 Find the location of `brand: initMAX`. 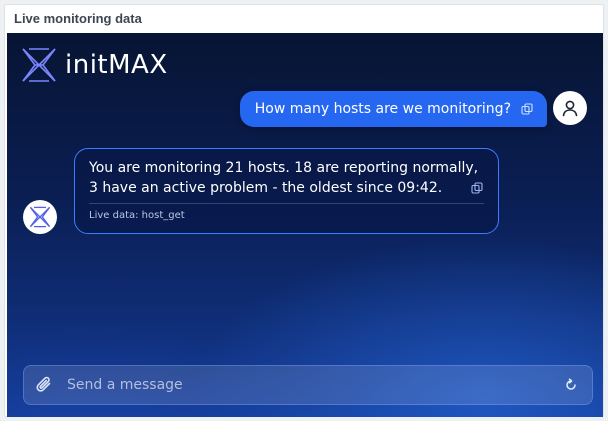

brand: initMAX is located at coordinates (93, 65).